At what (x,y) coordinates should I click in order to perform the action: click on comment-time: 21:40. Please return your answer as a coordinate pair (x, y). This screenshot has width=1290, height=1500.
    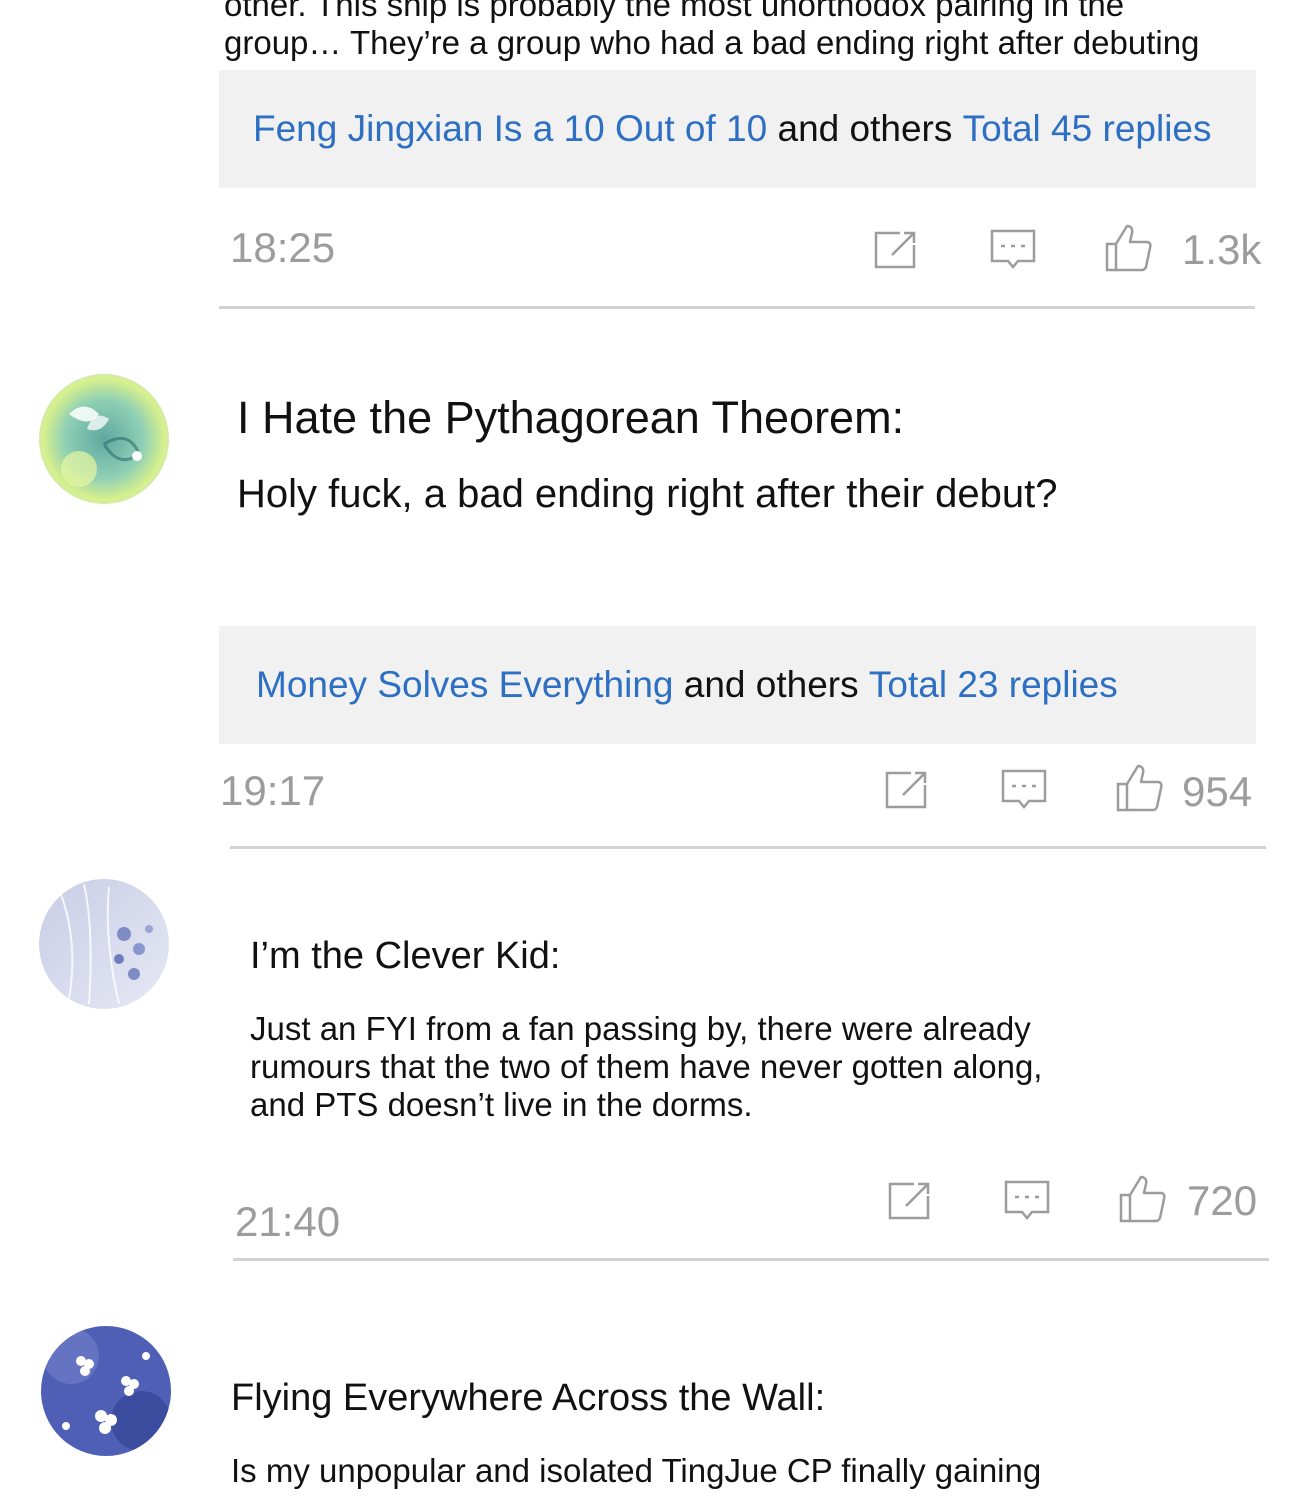
    Looking at the image, I should click on (288, 1221).